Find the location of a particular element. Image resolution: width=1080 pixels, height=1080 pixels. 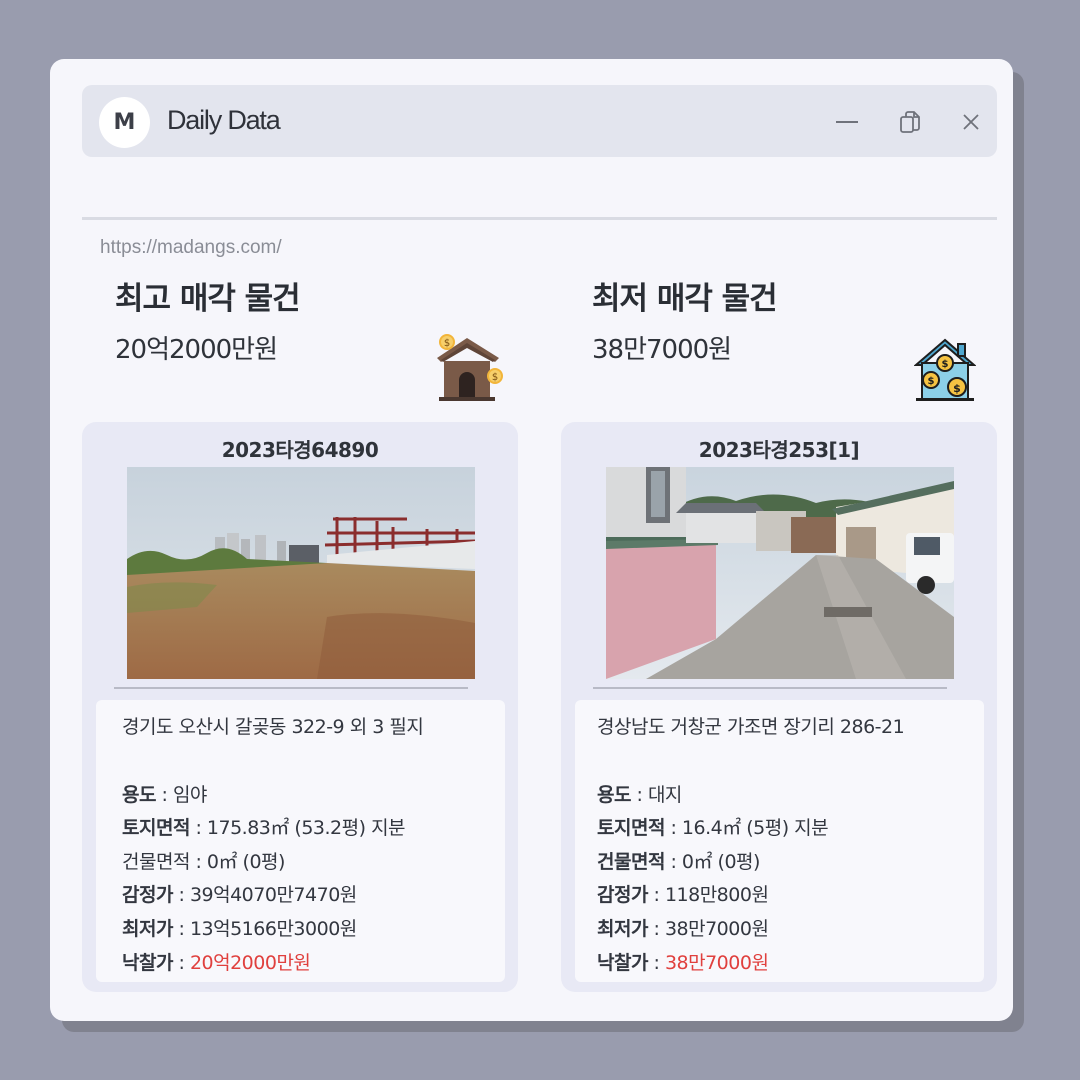

property-address: 경기도 오산시 갈곶동 322-9 외 3 필지 is located at coordinates (273, 727).